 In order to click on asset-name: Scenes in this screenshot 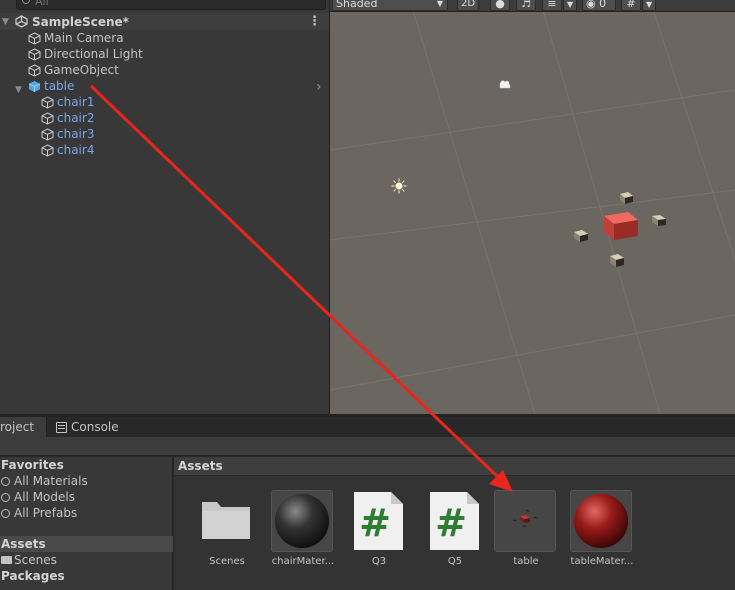, I will do `click(227, 561)`.